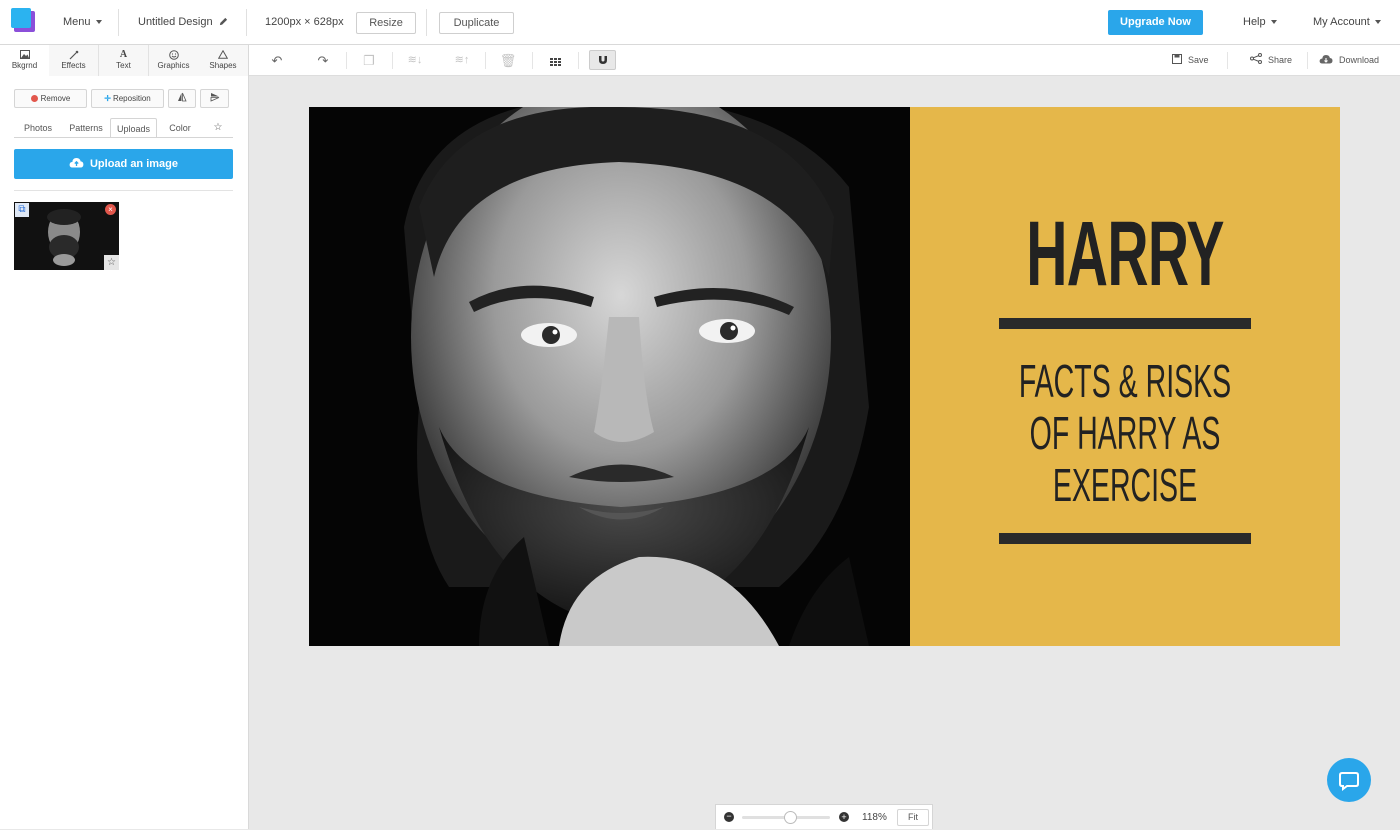  I want to click on menu-label: Menu, so click(77, 22).